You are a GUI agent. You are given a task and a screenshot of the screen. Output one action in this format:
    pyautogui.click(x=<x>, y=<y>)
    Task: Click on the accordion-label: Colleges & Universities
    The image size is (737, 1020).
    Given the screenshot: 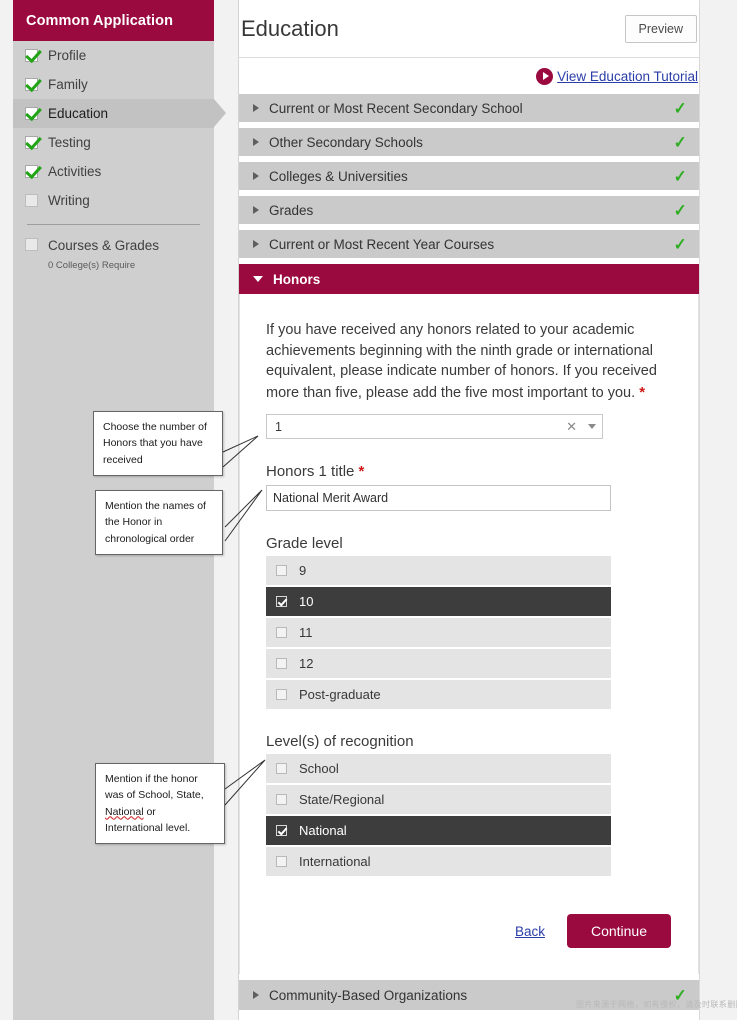 What is the action you would take?
    pyautogui.click(x=338, y=176)
    